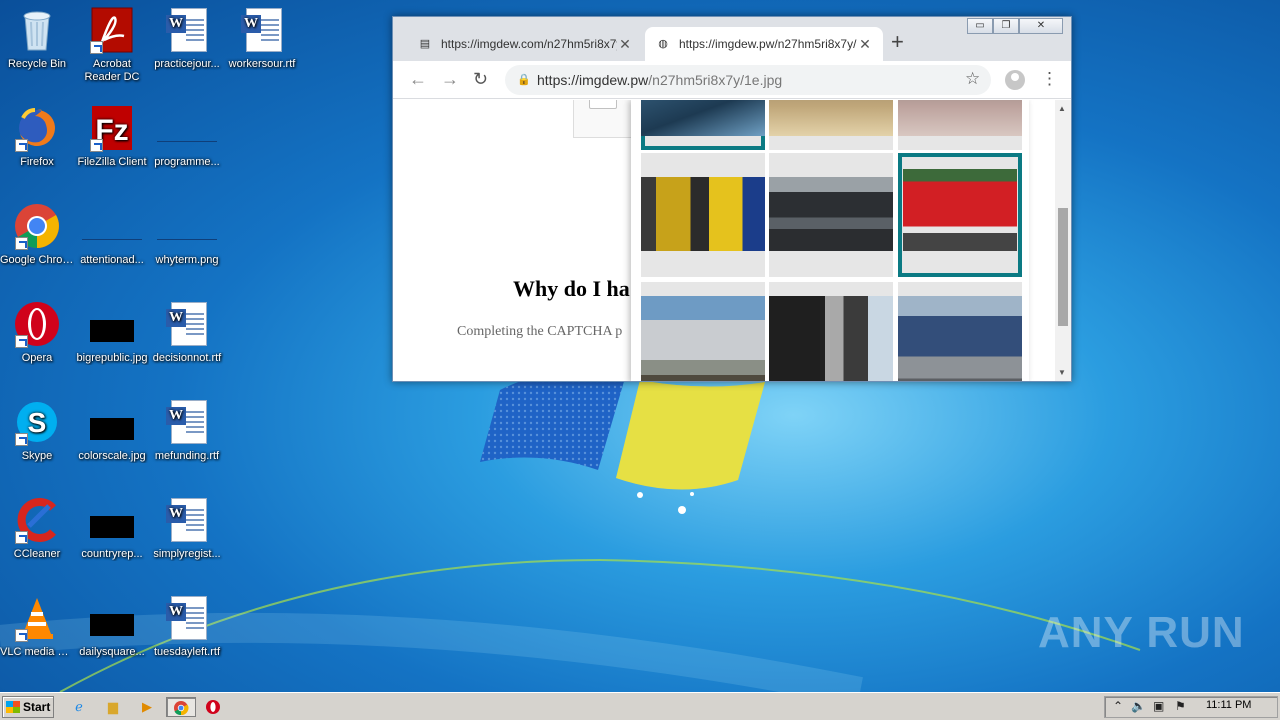 The height and width of the screenshot is (720, 1280). What do you see at coordinates (213, 707) in the screenshot?
I see `opera-taskbar-icon` at bounding box center [213, 707].